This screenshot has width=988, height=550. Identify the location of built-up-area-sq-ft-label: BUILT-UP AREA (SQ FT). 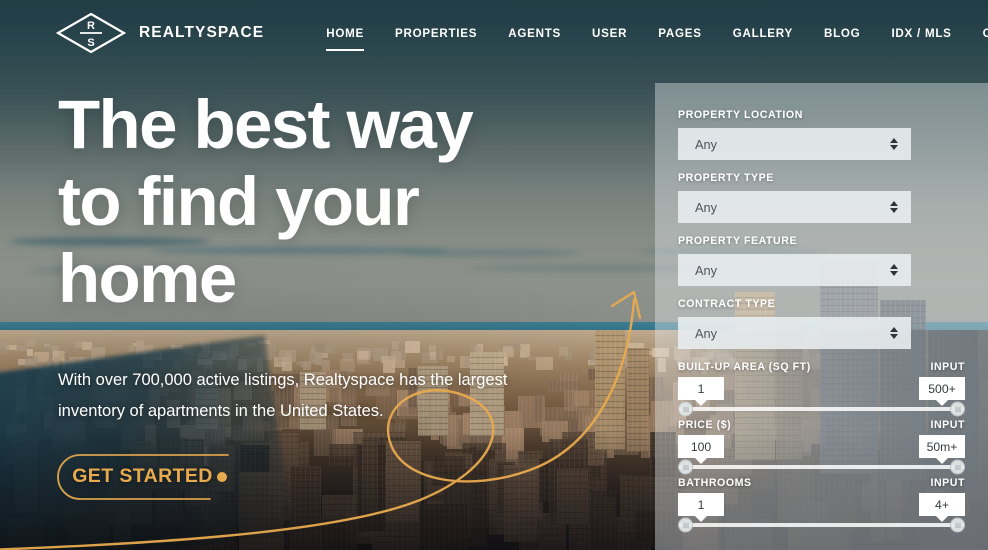
(744, 367).